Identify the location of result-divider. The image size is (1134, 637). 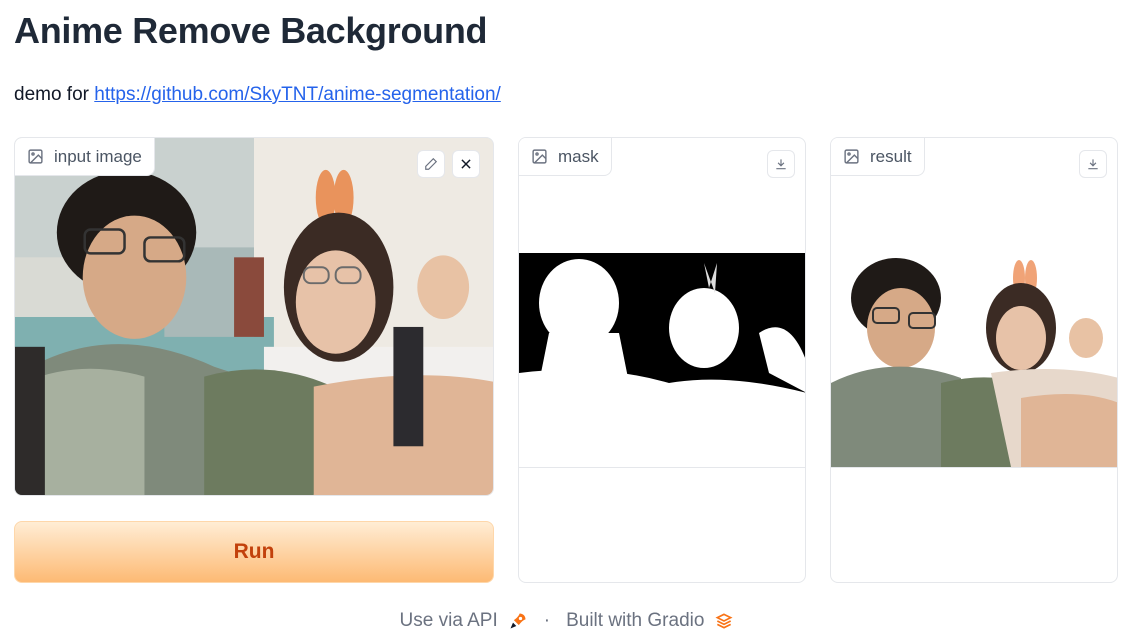
(974, 467).